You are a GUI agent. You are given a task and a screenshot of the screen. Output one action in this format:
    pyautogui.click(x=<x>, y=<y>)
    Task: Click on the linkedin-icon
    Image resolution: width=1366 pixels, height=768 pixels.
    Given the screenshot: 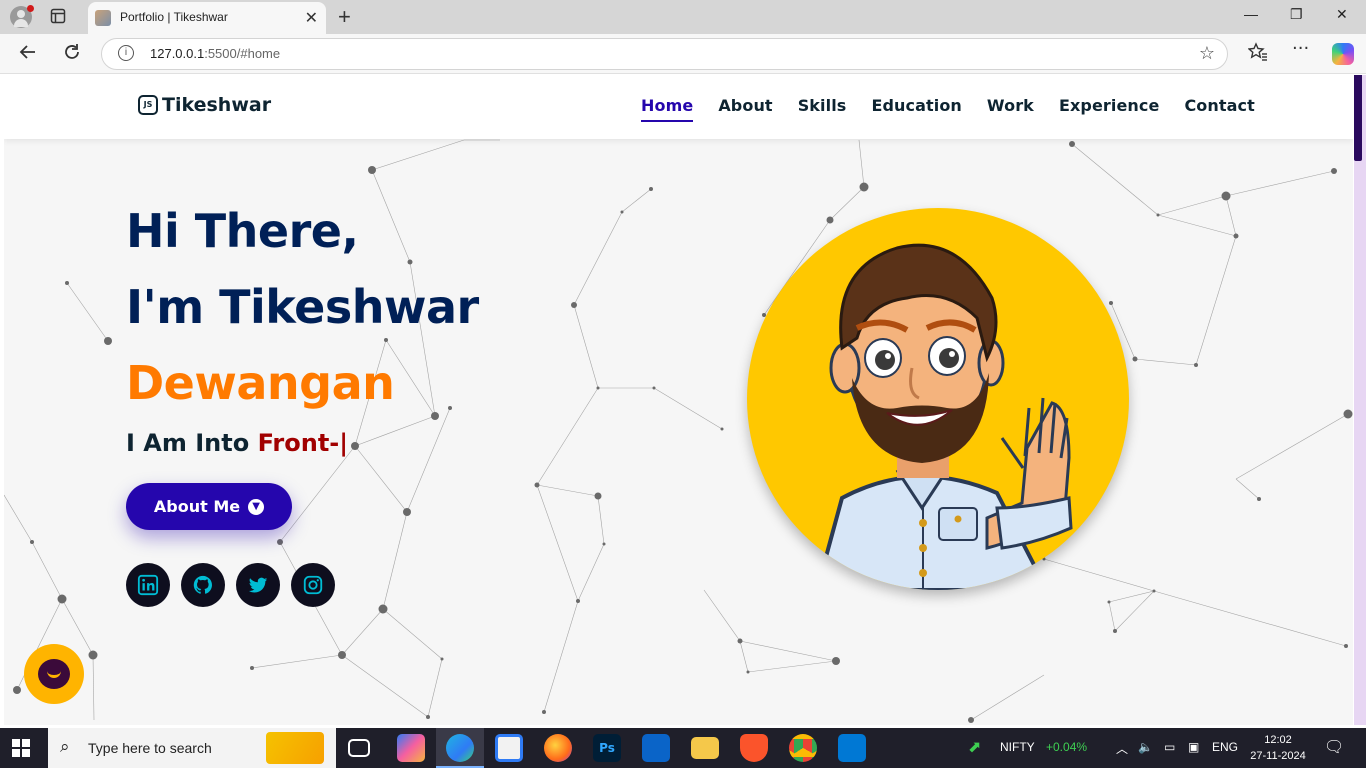 What is the action you would take?
    pyautogui.click(x=148, y=585)
    